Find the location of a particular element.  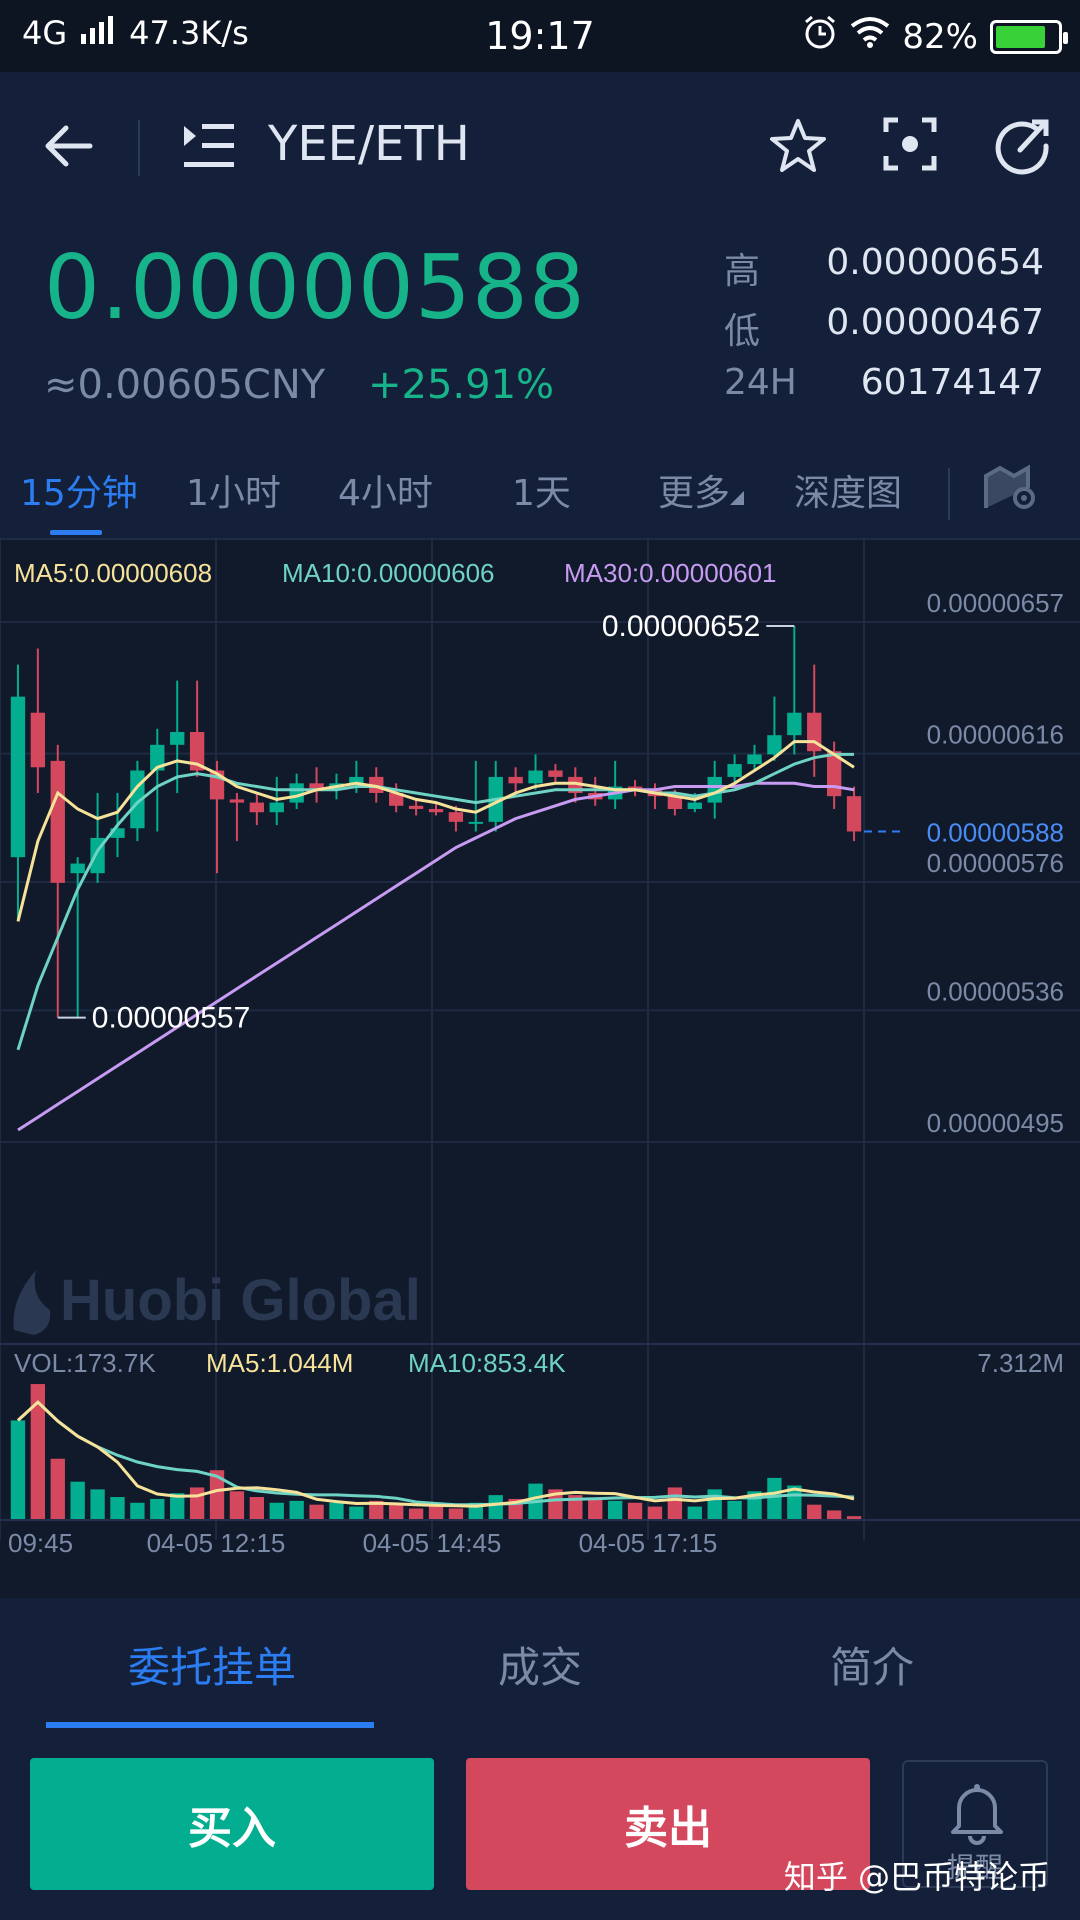

tab-trades: 成交 is located at coordinates (540, 1664).